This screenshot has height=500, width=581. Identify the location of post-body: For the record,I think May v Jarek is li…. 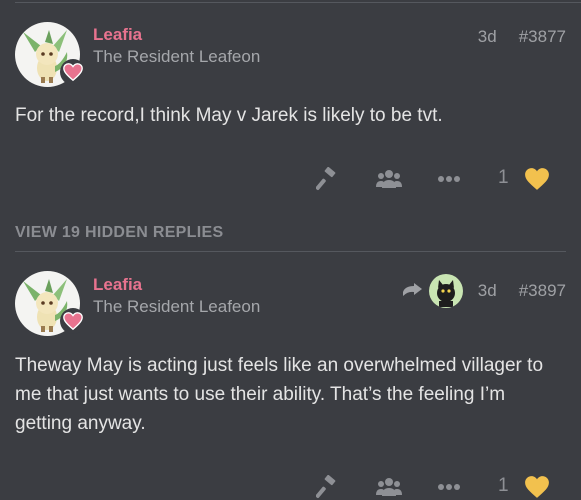
(229, 115).